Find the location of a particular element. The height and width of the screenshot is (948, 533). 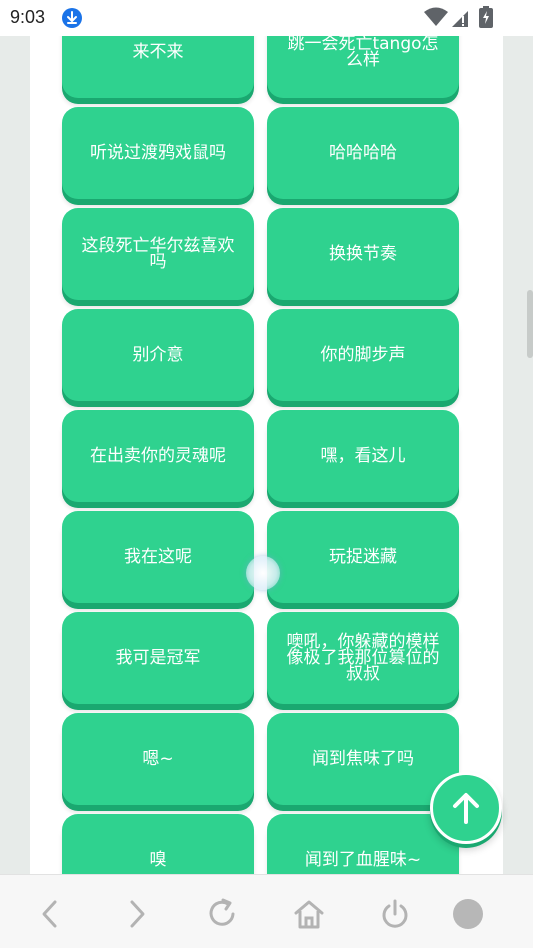

phrase-card: 我可是冠军 is located at coordinates (158, 658).